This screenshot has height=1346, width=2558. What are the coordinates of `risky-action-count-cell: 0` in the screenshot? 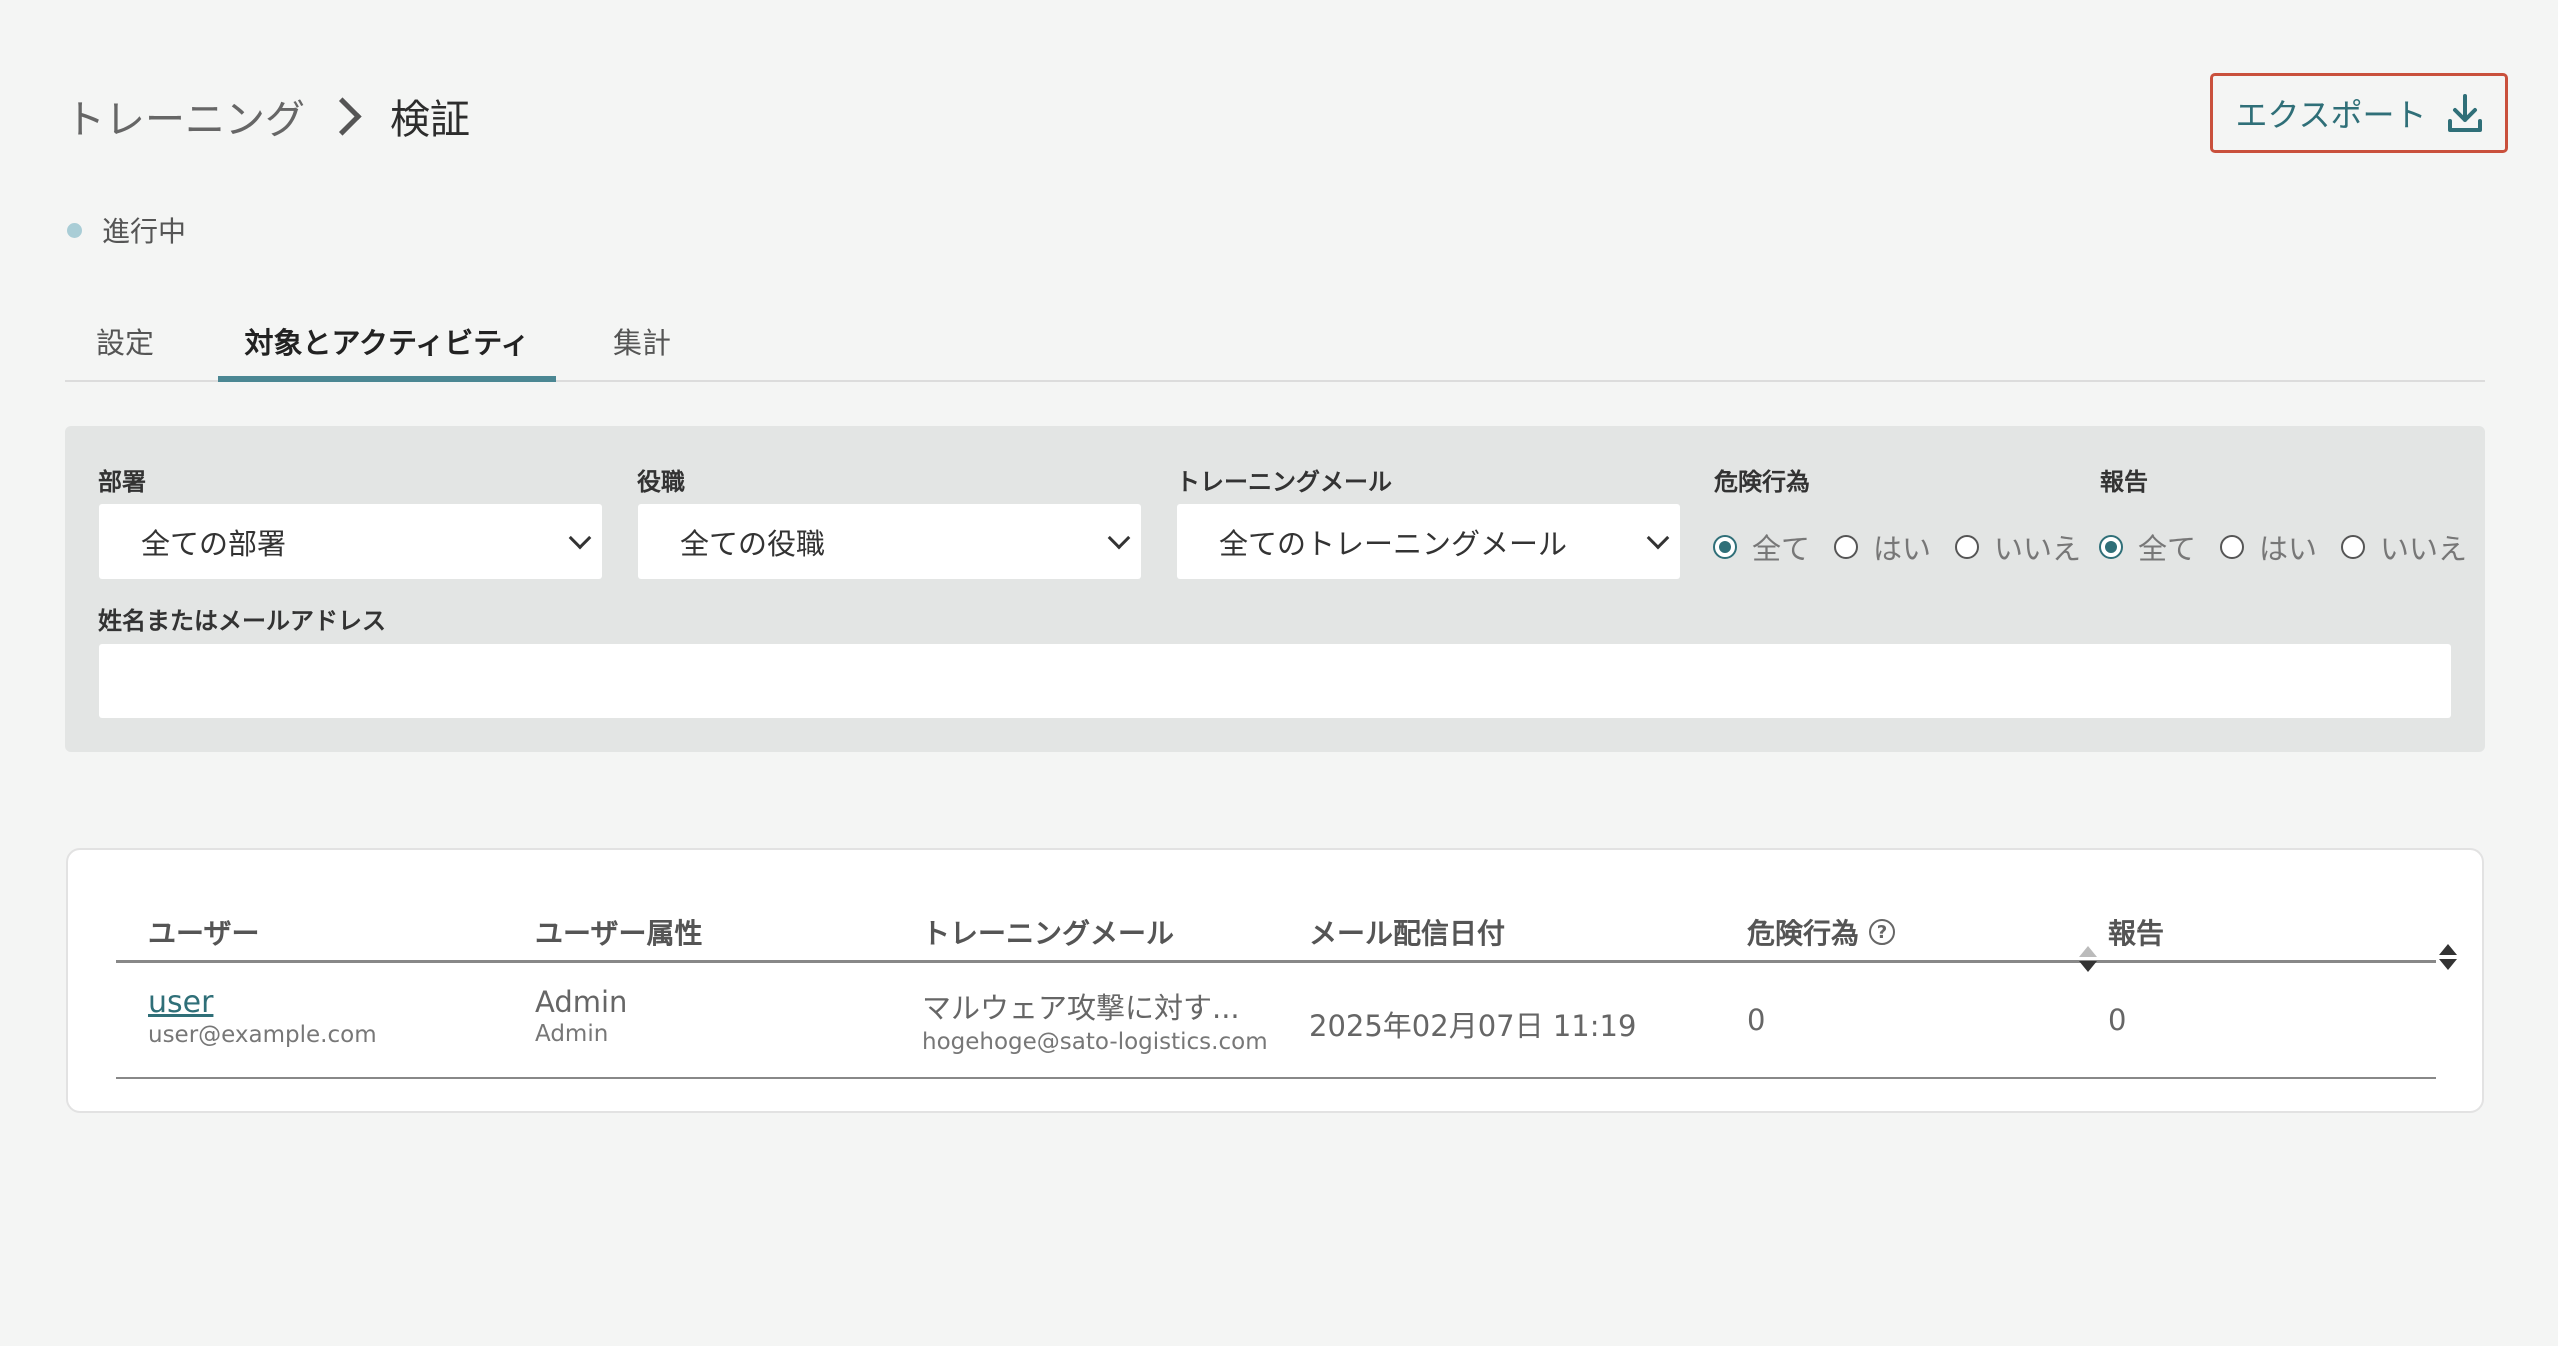 It's located at (1756, 1020).